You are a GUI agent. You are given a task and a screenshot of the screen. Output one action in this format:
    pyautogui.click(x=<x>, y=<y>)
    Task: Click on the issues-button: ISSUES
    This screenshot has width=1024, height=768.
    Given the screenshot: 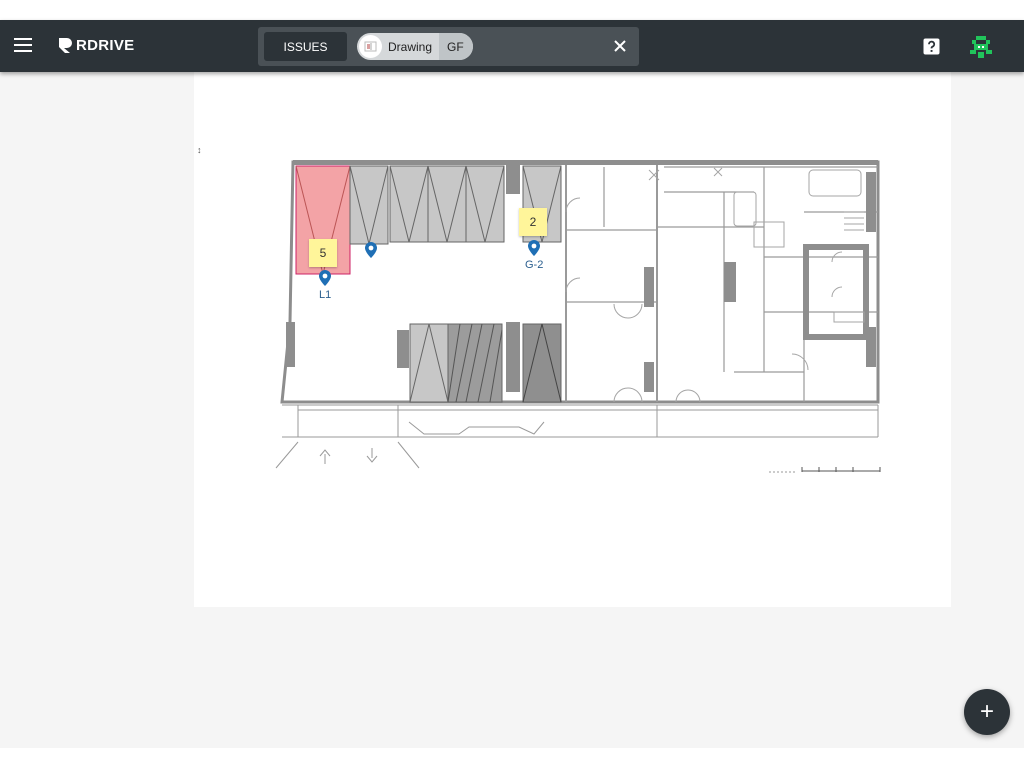 What is the action you would take?
    pyautogui.click(x=305, y=46)
    